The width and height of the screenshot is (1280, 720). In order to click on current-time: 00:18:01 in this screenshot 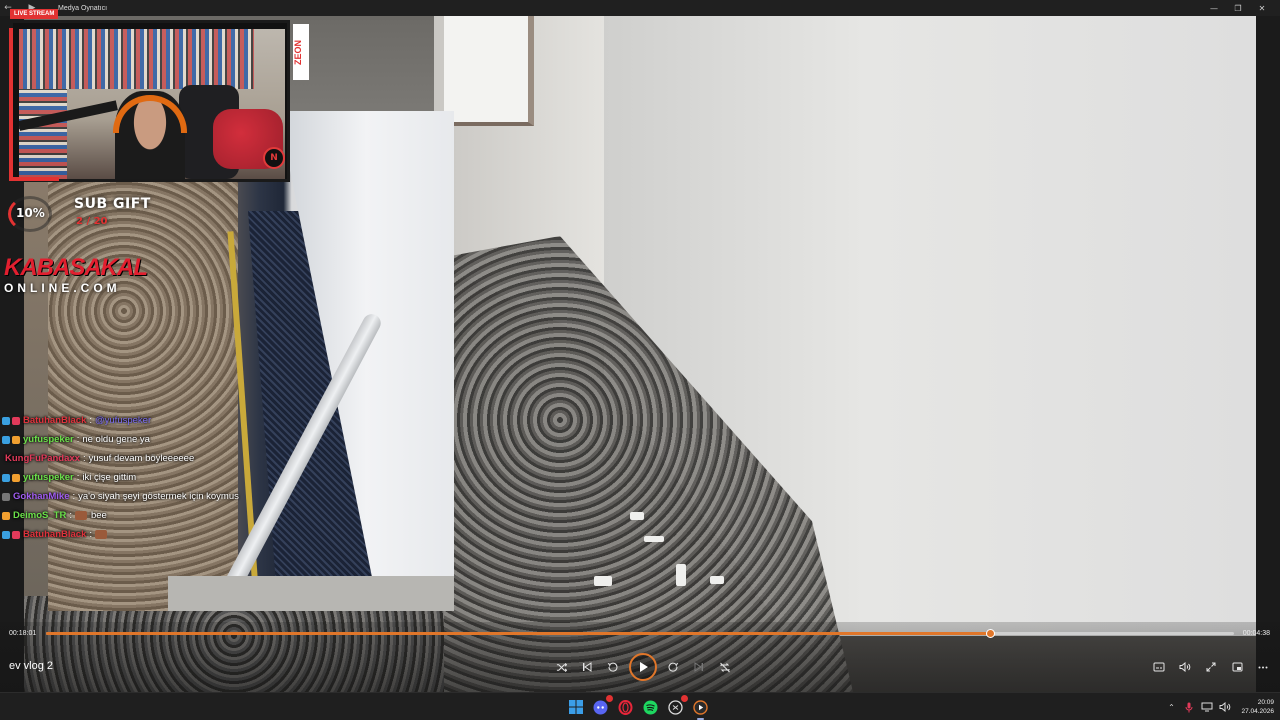, I will do `click(23, 633)`.